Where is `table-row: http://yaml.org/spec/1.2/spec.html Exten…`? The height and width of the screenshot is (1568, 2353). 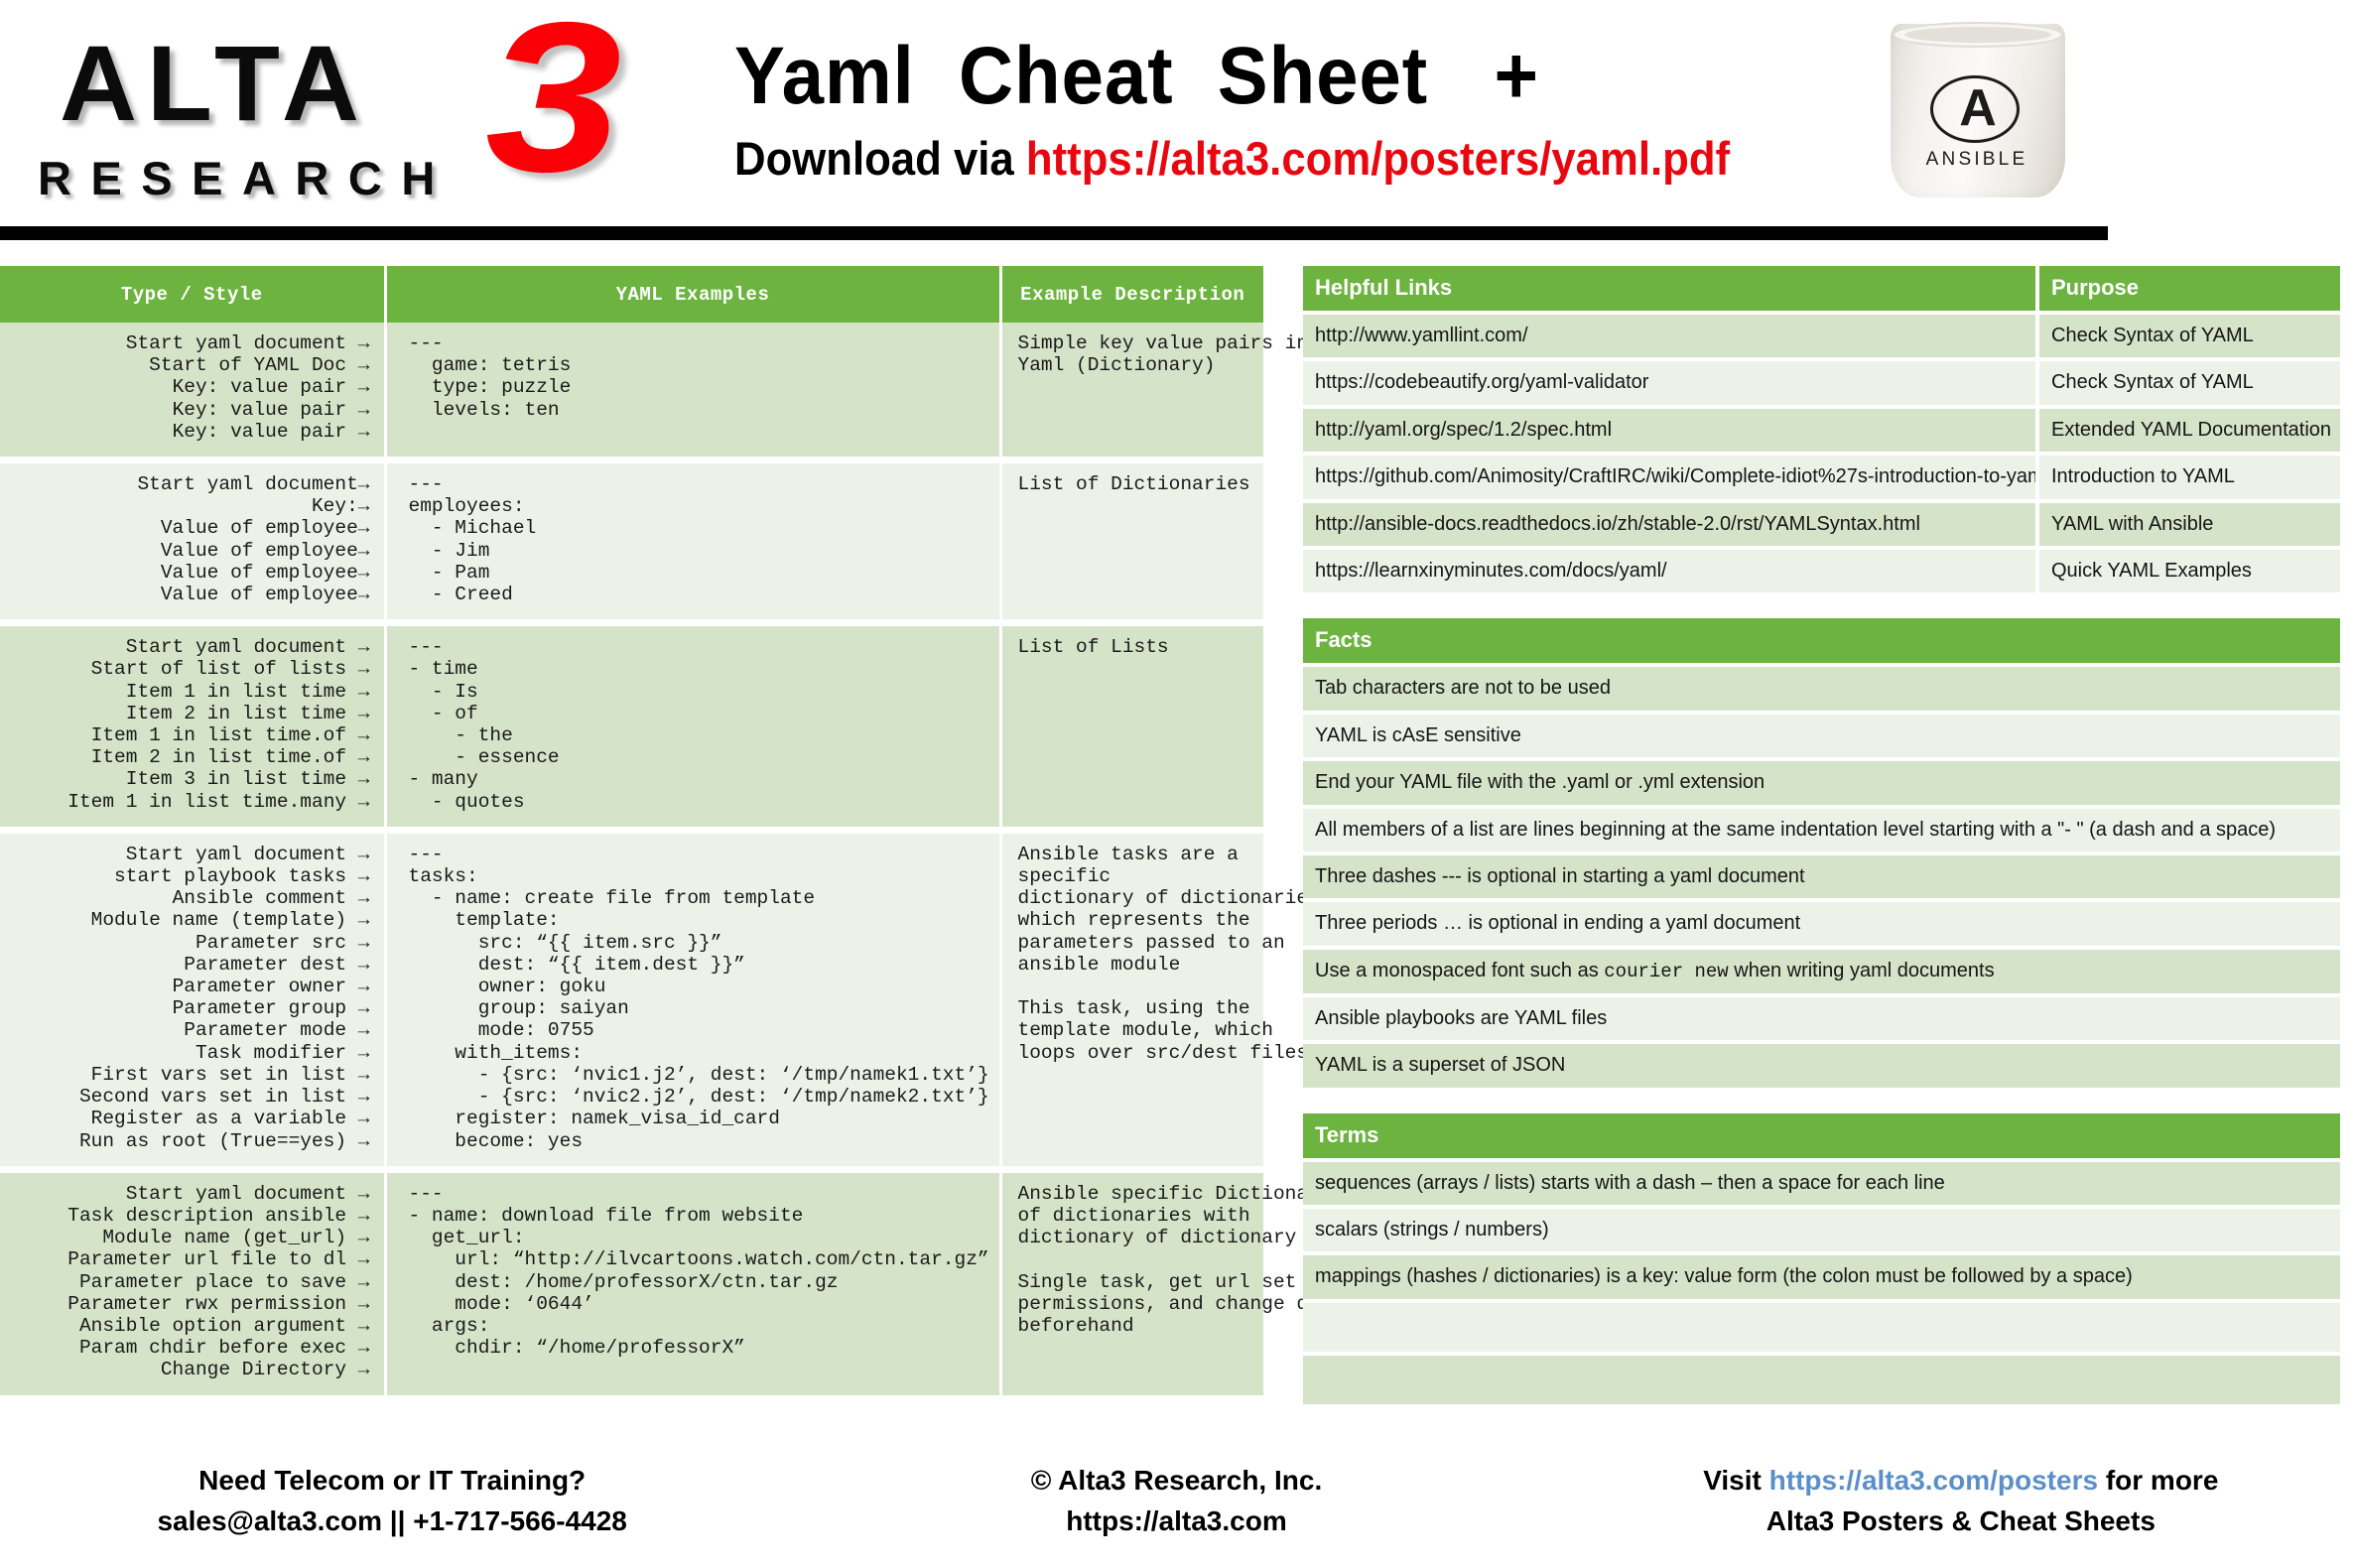 table-row: http://yaml.org/spec/1.2/spec.html Exten… is located at coordinates (1821, 429).